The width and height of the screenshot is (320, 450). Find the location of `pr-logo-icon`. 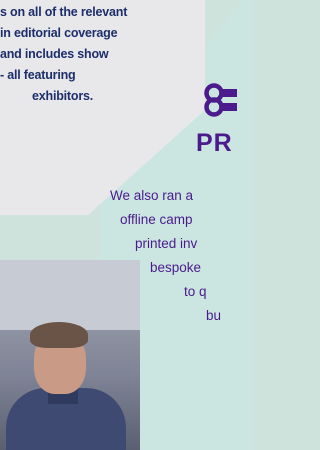

pr-logo-icon is located at coordinates (220, 100).